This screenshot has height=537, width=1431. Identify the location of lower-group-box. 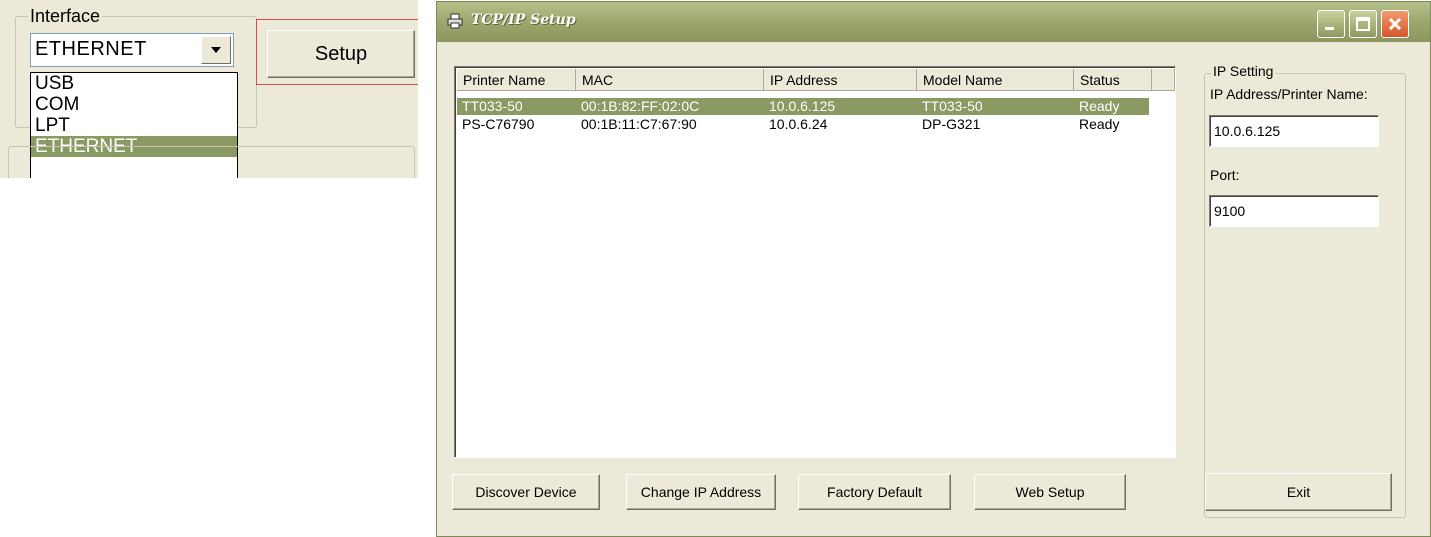
(211, 162).